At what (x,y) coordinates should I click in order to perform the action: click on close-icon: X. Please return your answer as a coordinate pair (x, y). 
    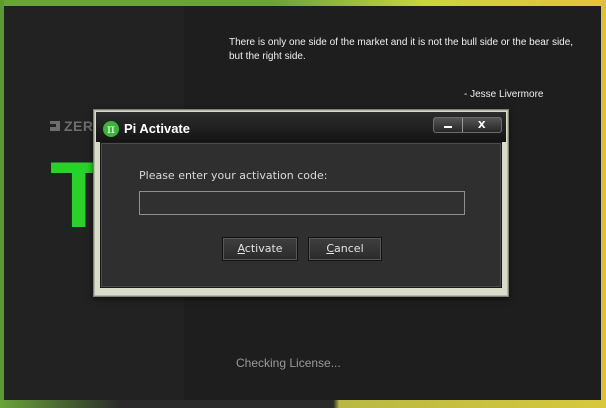
    Looking at the image, I should click on (481, 125).